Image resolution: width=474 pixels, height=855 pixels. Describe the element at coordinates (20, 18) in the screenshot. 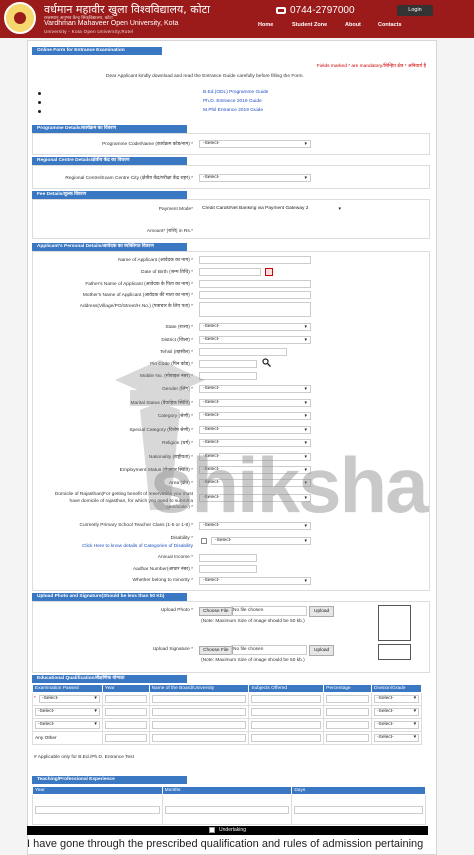

I see `university-logo-icon` at that location.